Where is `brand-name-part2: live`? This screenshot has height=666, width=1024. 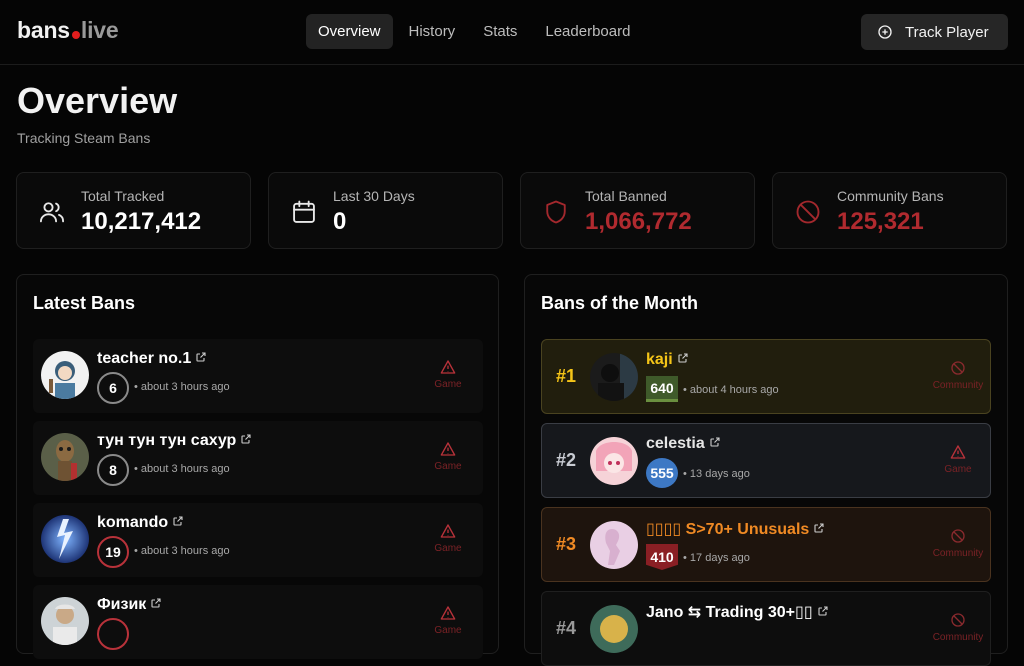 brand-name-part2: live is located at coordinates (99, 30).